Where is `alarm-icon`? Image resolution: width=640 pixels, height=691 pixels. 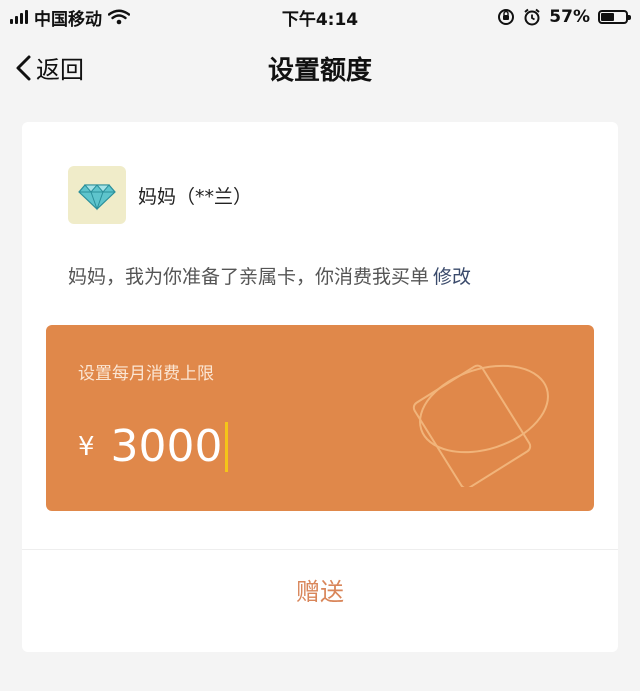 alarm-icon is located at coordinates (532, 17).